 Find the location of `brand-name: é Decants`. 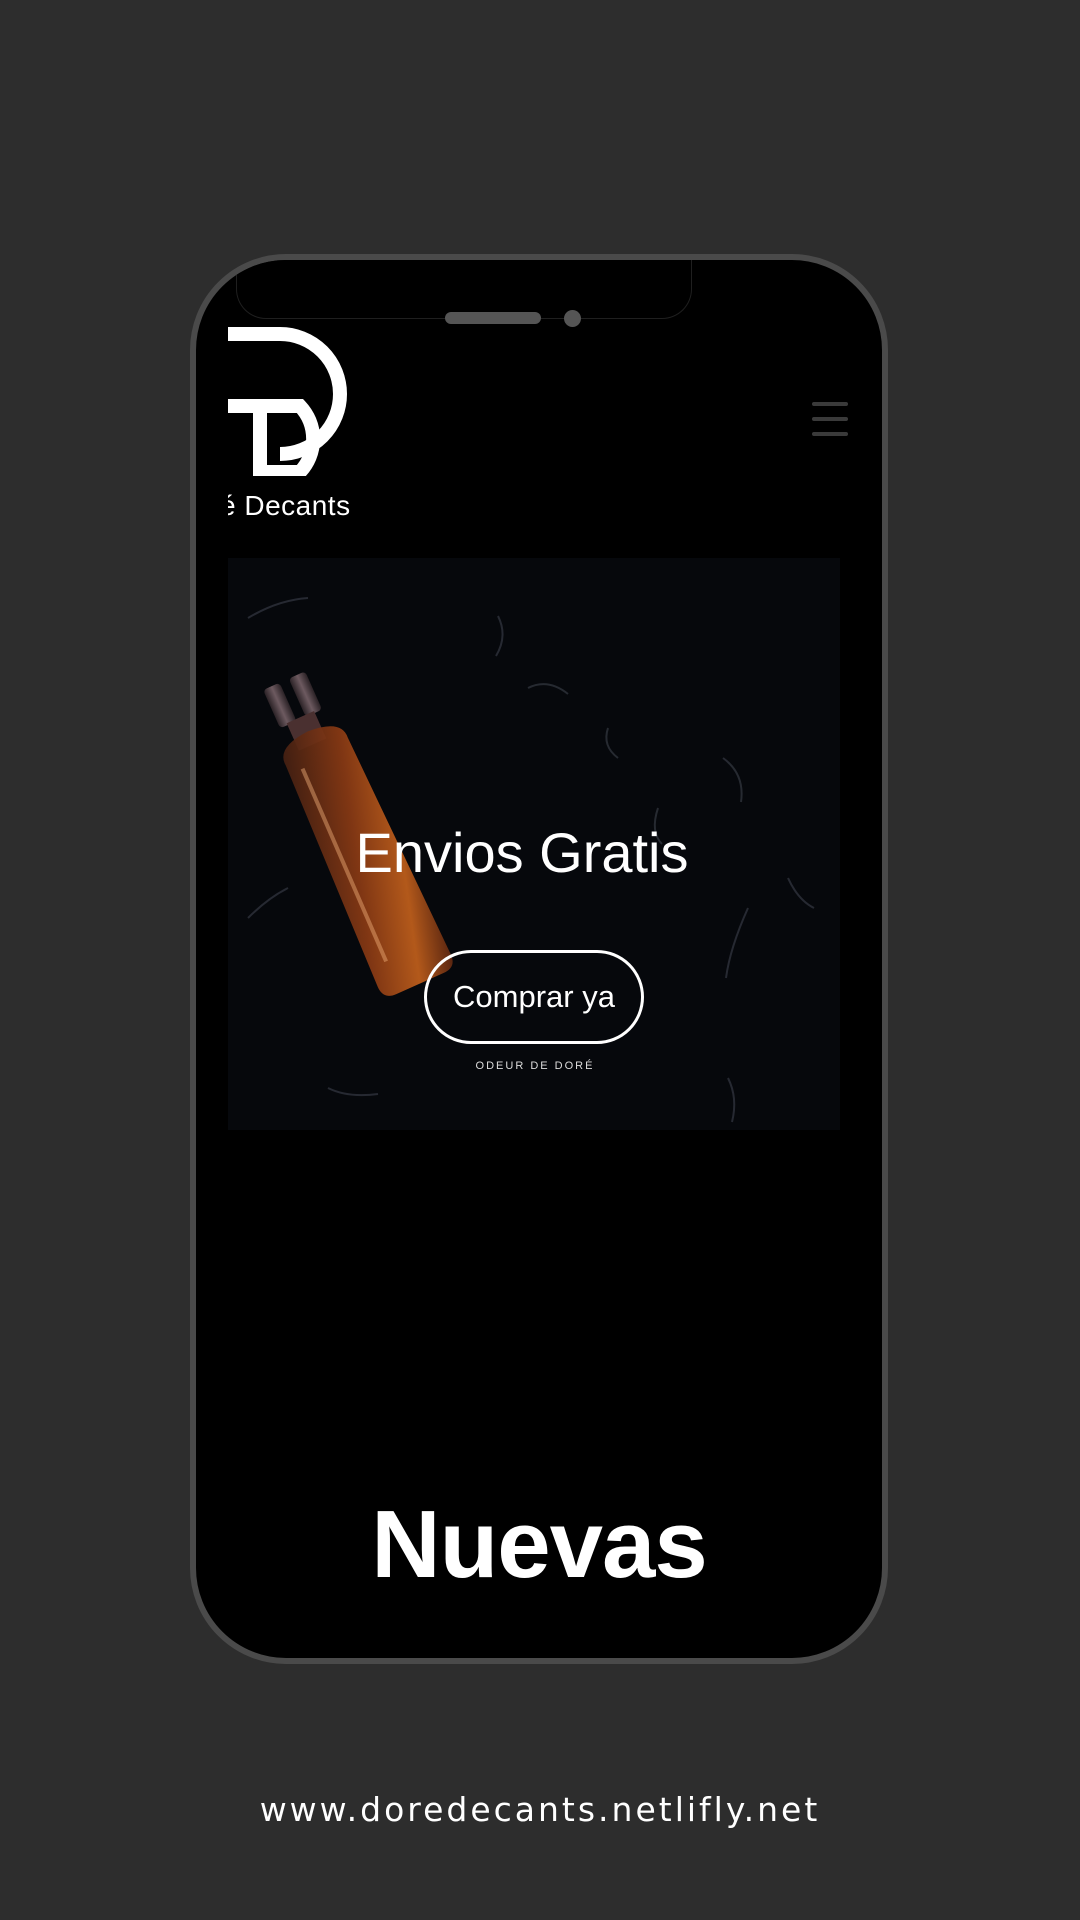

brand-name: é Decants is located at coordinates (289, 505).